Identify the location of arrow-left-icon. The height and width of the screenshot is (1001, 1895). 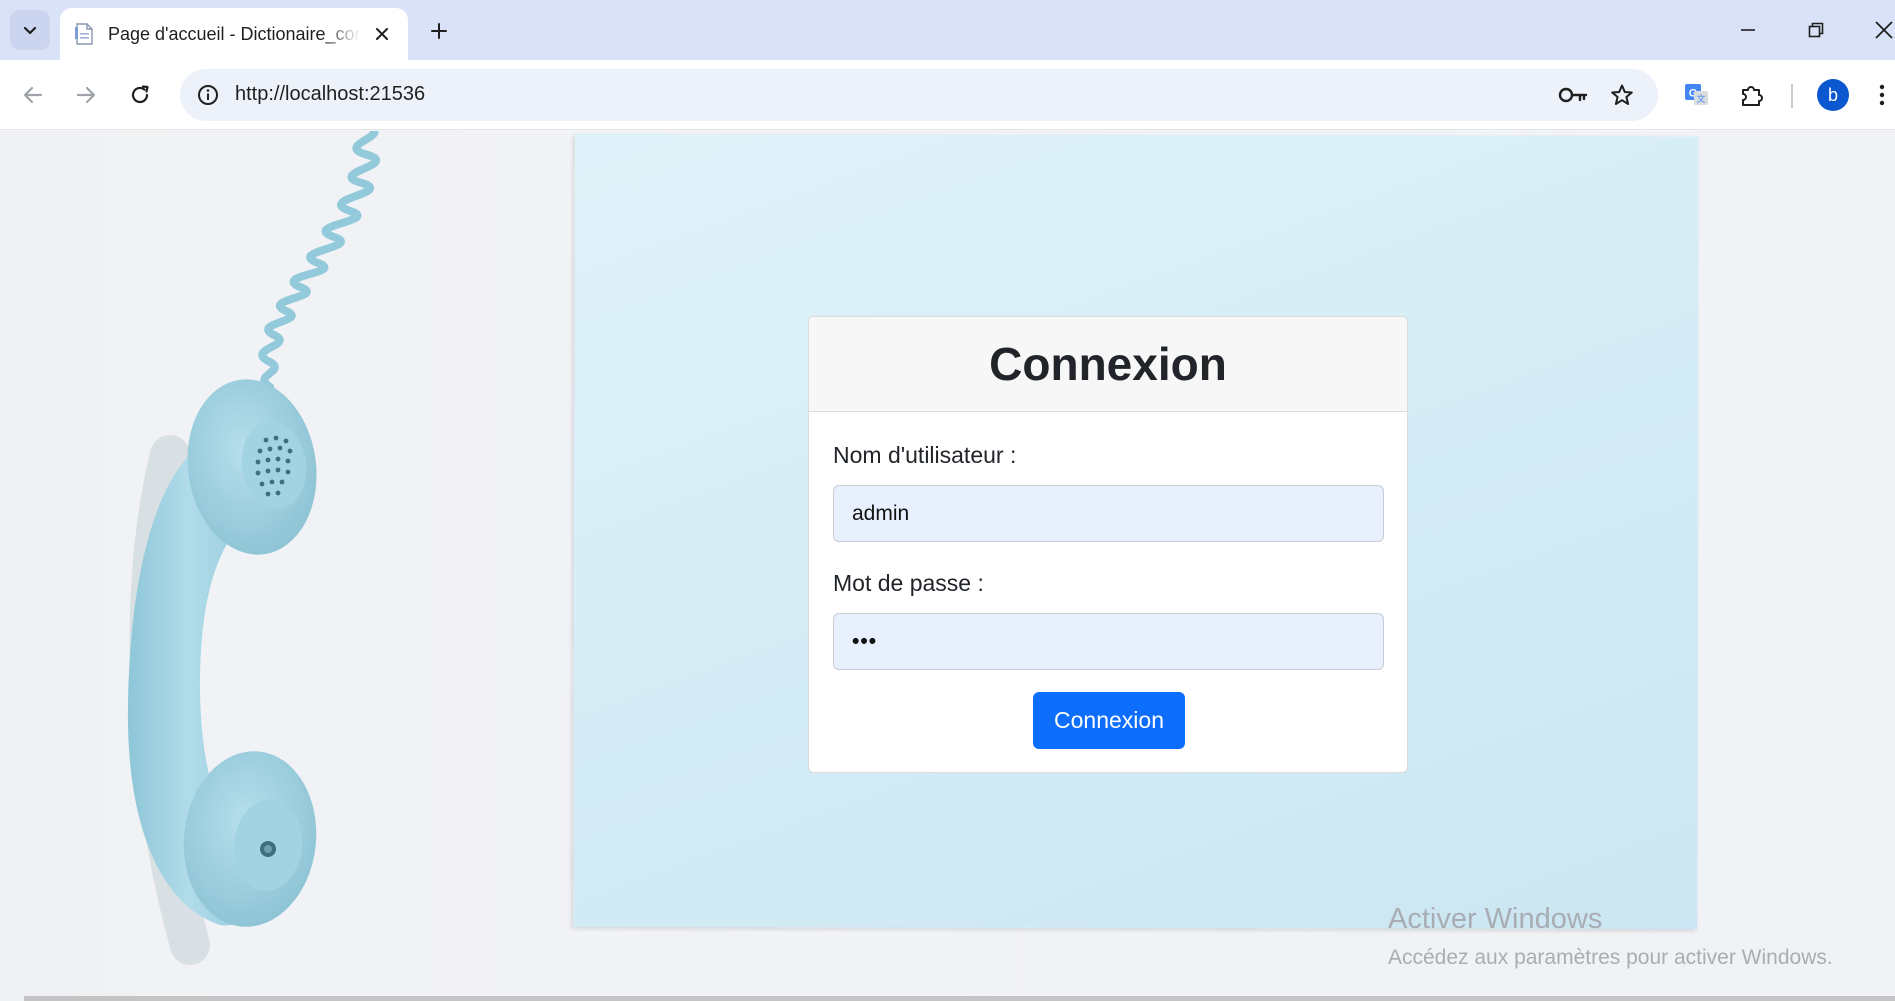
(33, 95).